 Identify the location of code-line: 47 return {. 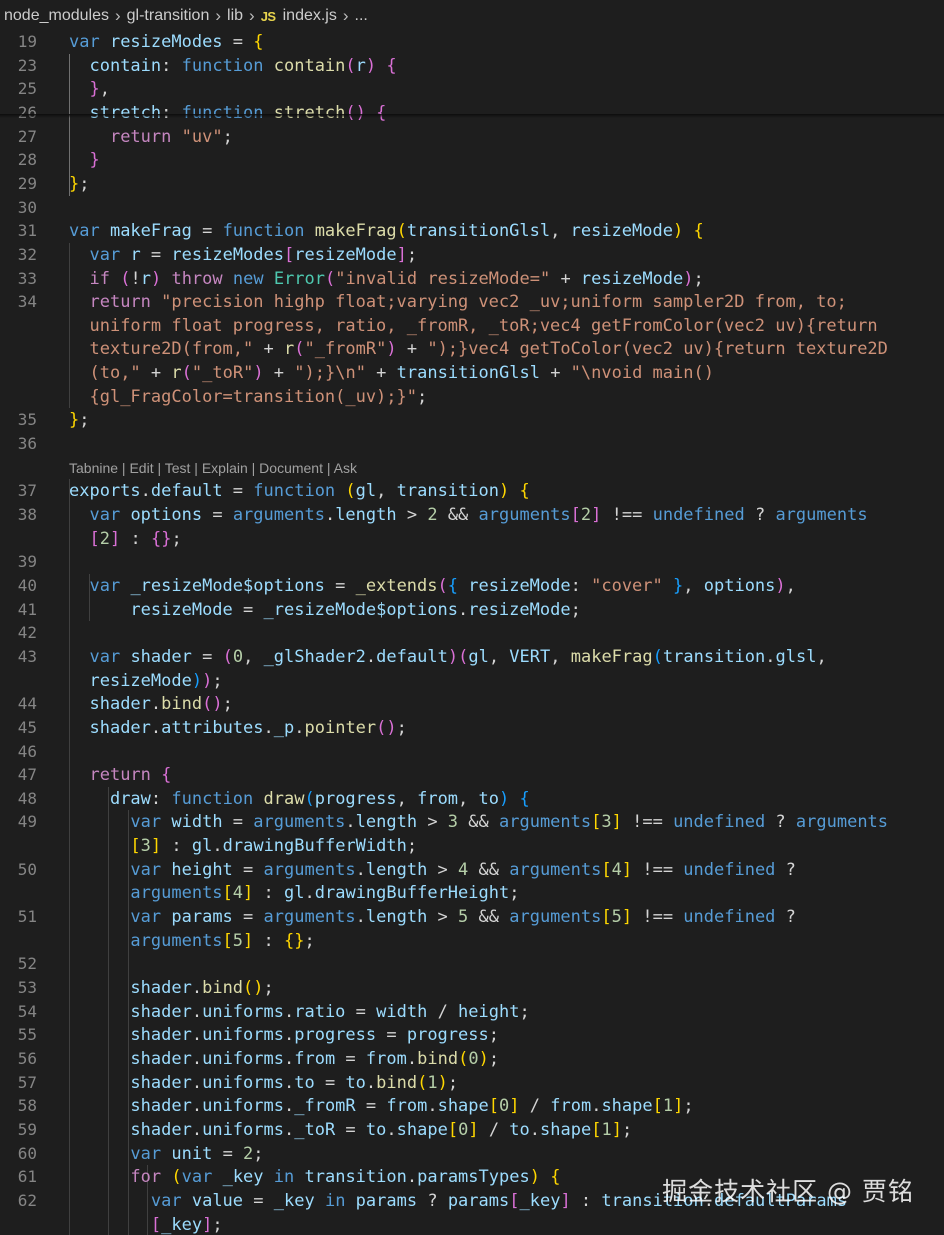
(472, 775).